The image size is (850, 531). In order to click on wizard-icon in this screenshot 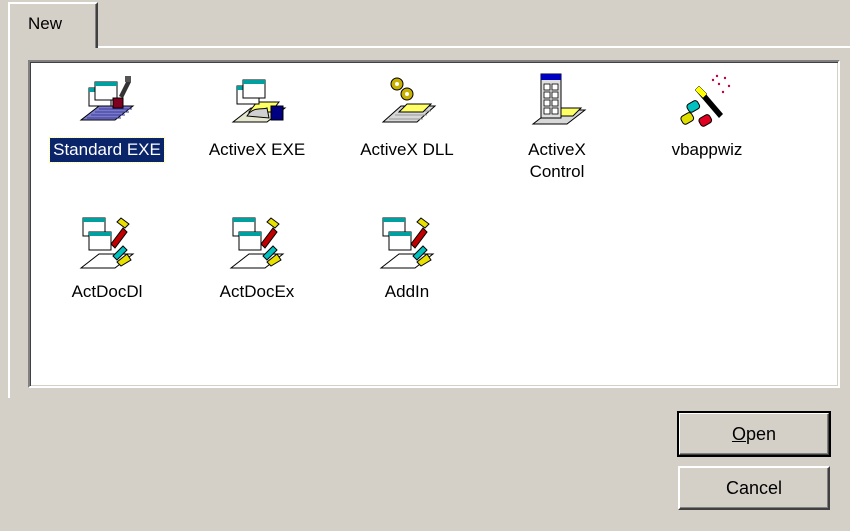, I will do `click(705, 100)`.